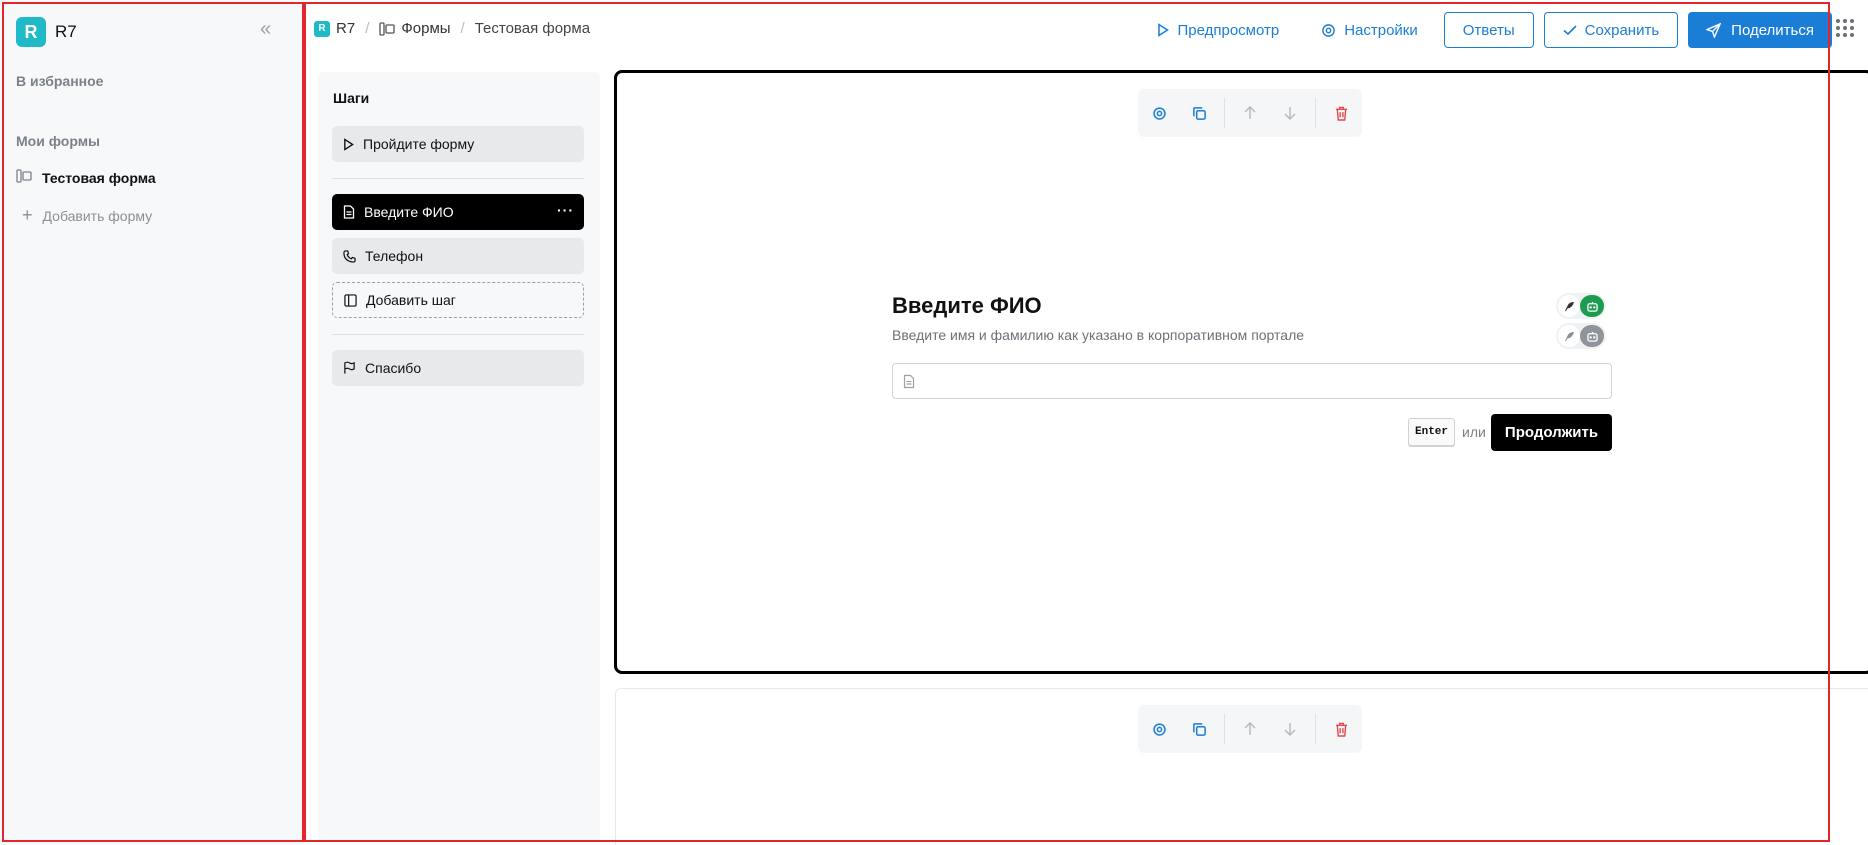  I want to click on plus-icon: +, so click(27, 215).